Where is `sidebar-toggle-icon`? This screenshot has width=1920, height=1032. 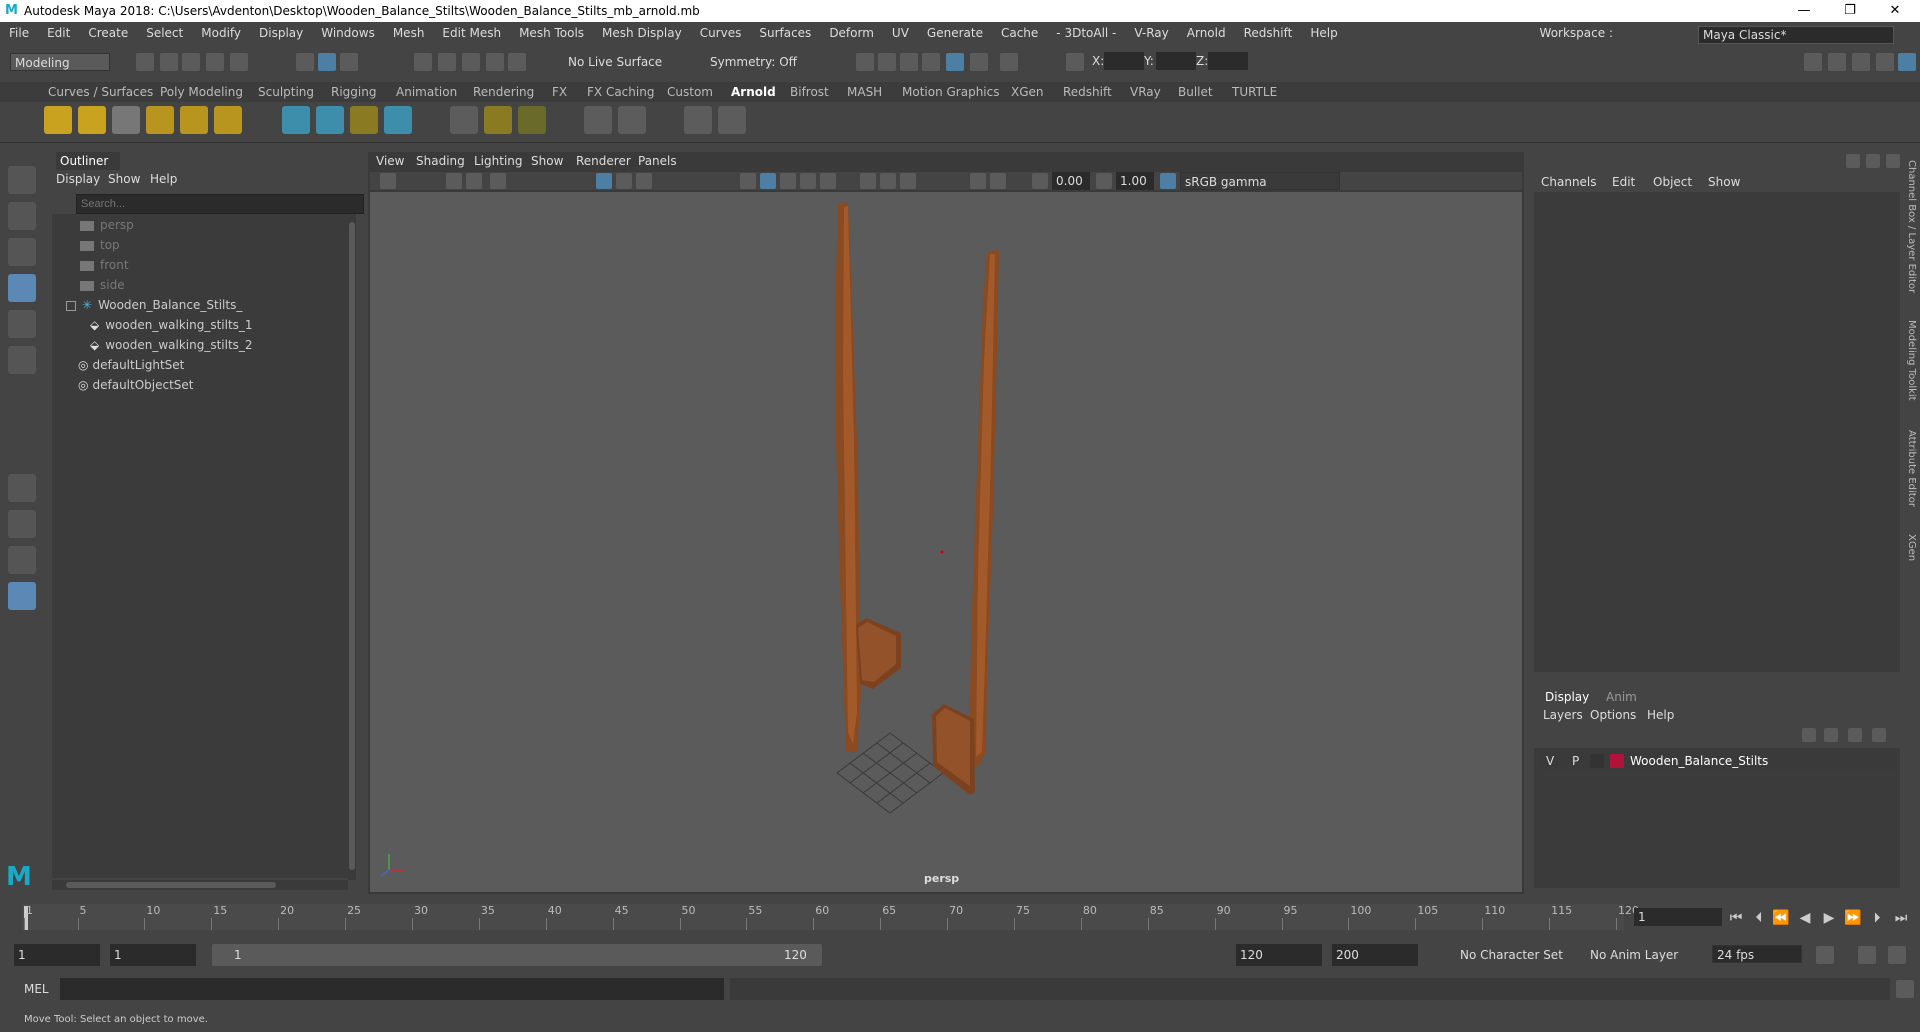
sidebar-toggle-icon is located at coordinates (1813, 62).